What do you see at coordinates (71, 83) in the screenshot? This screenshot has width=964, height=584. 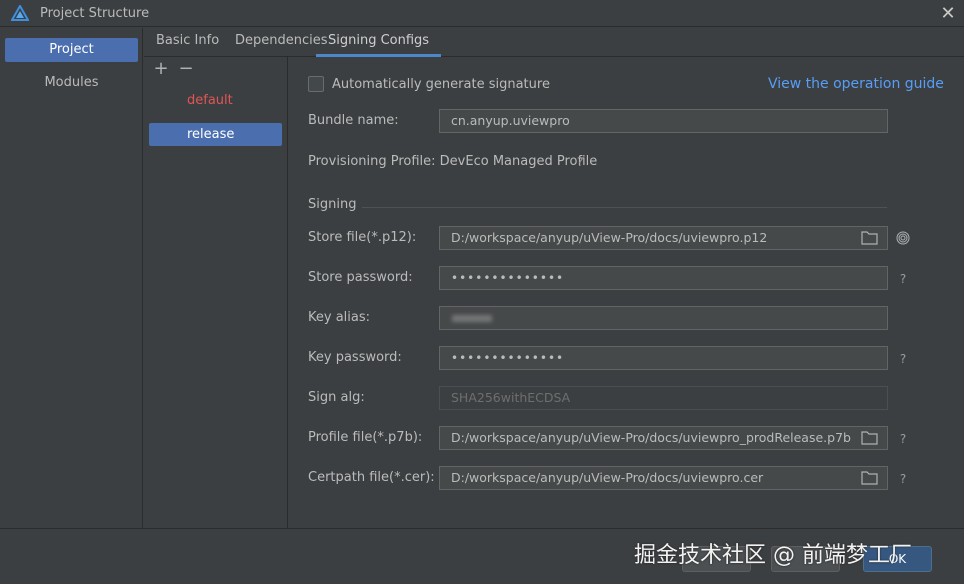 I see `nav-item-modules: Modules` at bounding box center [71, 83].